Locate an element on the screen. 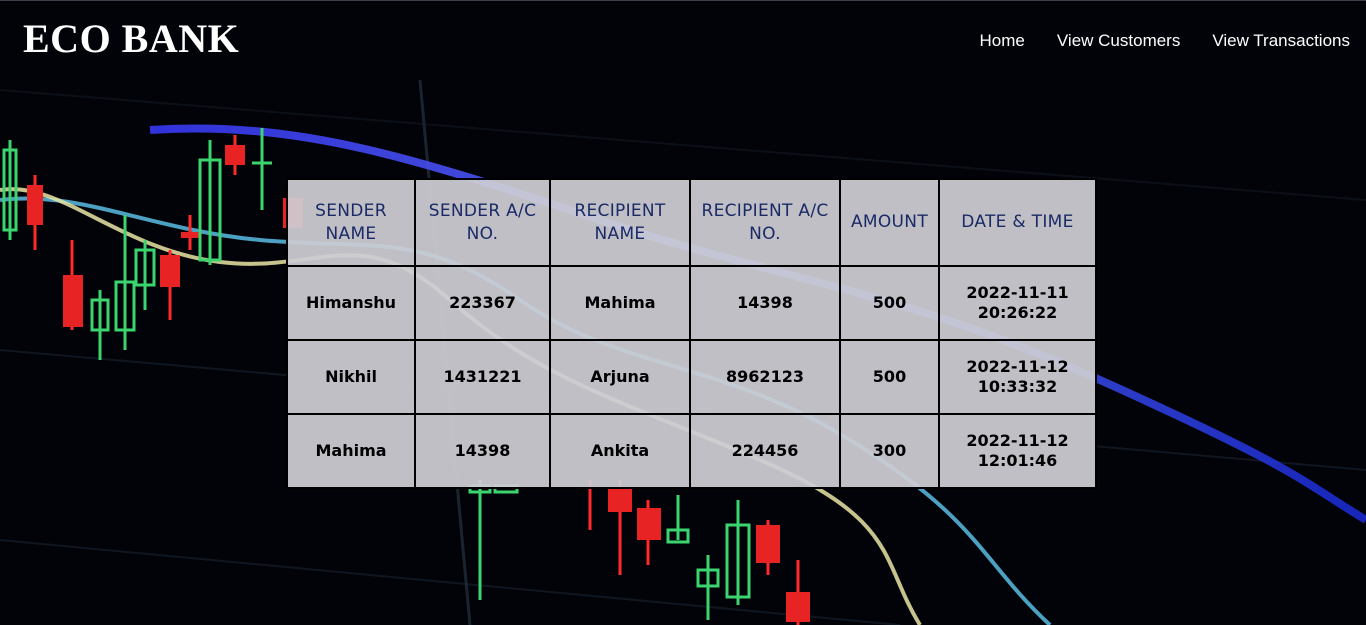 The image size is (1366, 625). header-sender-name: SENDER NAME is located at coordinates (351, 222).